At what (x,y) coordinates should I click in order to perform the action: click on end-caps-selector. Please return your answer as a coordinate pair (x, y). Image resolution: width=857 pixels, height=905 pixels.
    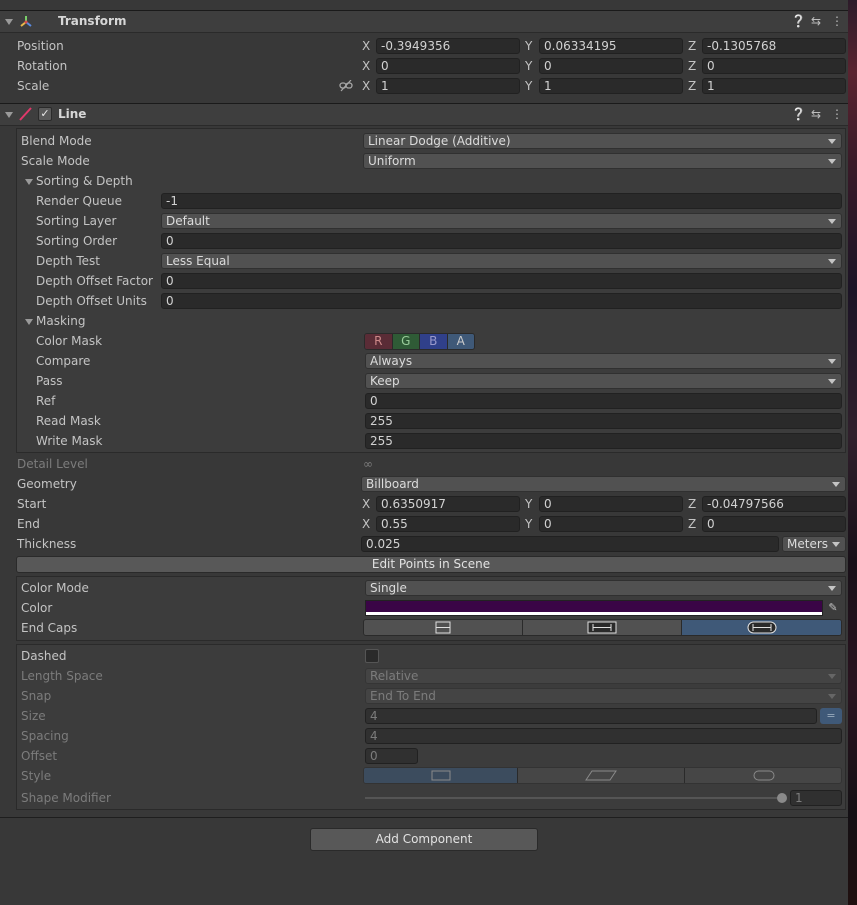
    Looking at the image, I should click on (602, 627).